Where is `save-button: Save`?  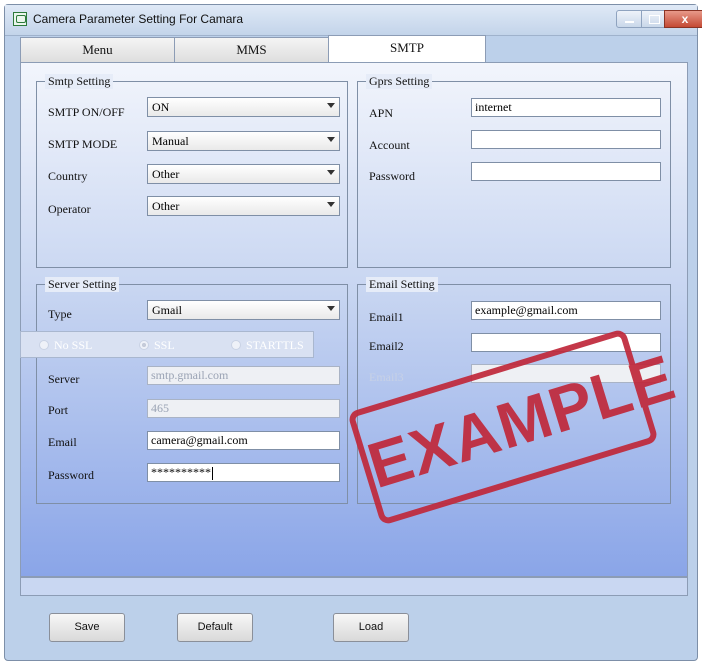 save-button: Save is located at coordinates (87, 627).